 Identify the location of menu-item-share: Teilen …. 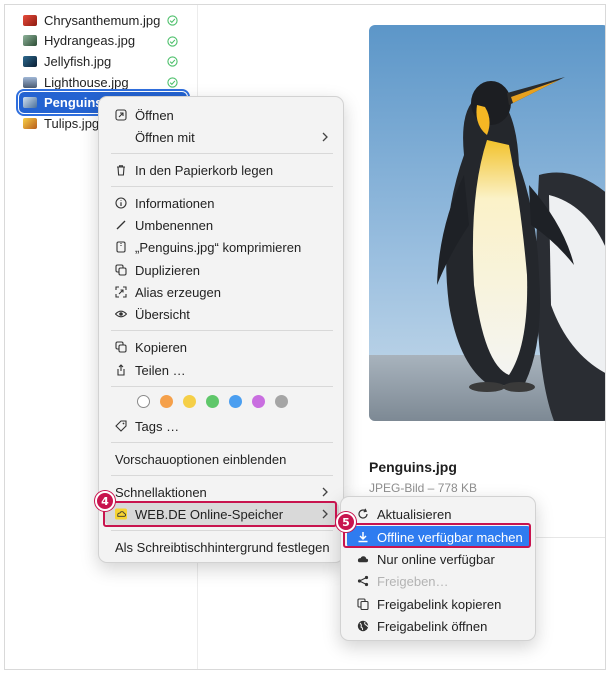
(222, 370).